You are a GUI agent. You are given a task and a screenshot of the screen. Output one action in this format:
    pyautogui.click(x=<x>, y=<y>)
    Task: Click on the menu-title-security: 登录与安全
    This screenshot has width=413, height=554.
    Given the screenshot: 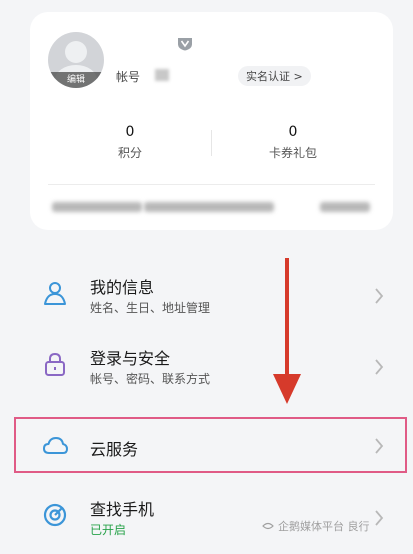 What is the action you would take?
    pyautogui.click(x=130, y=358)
    